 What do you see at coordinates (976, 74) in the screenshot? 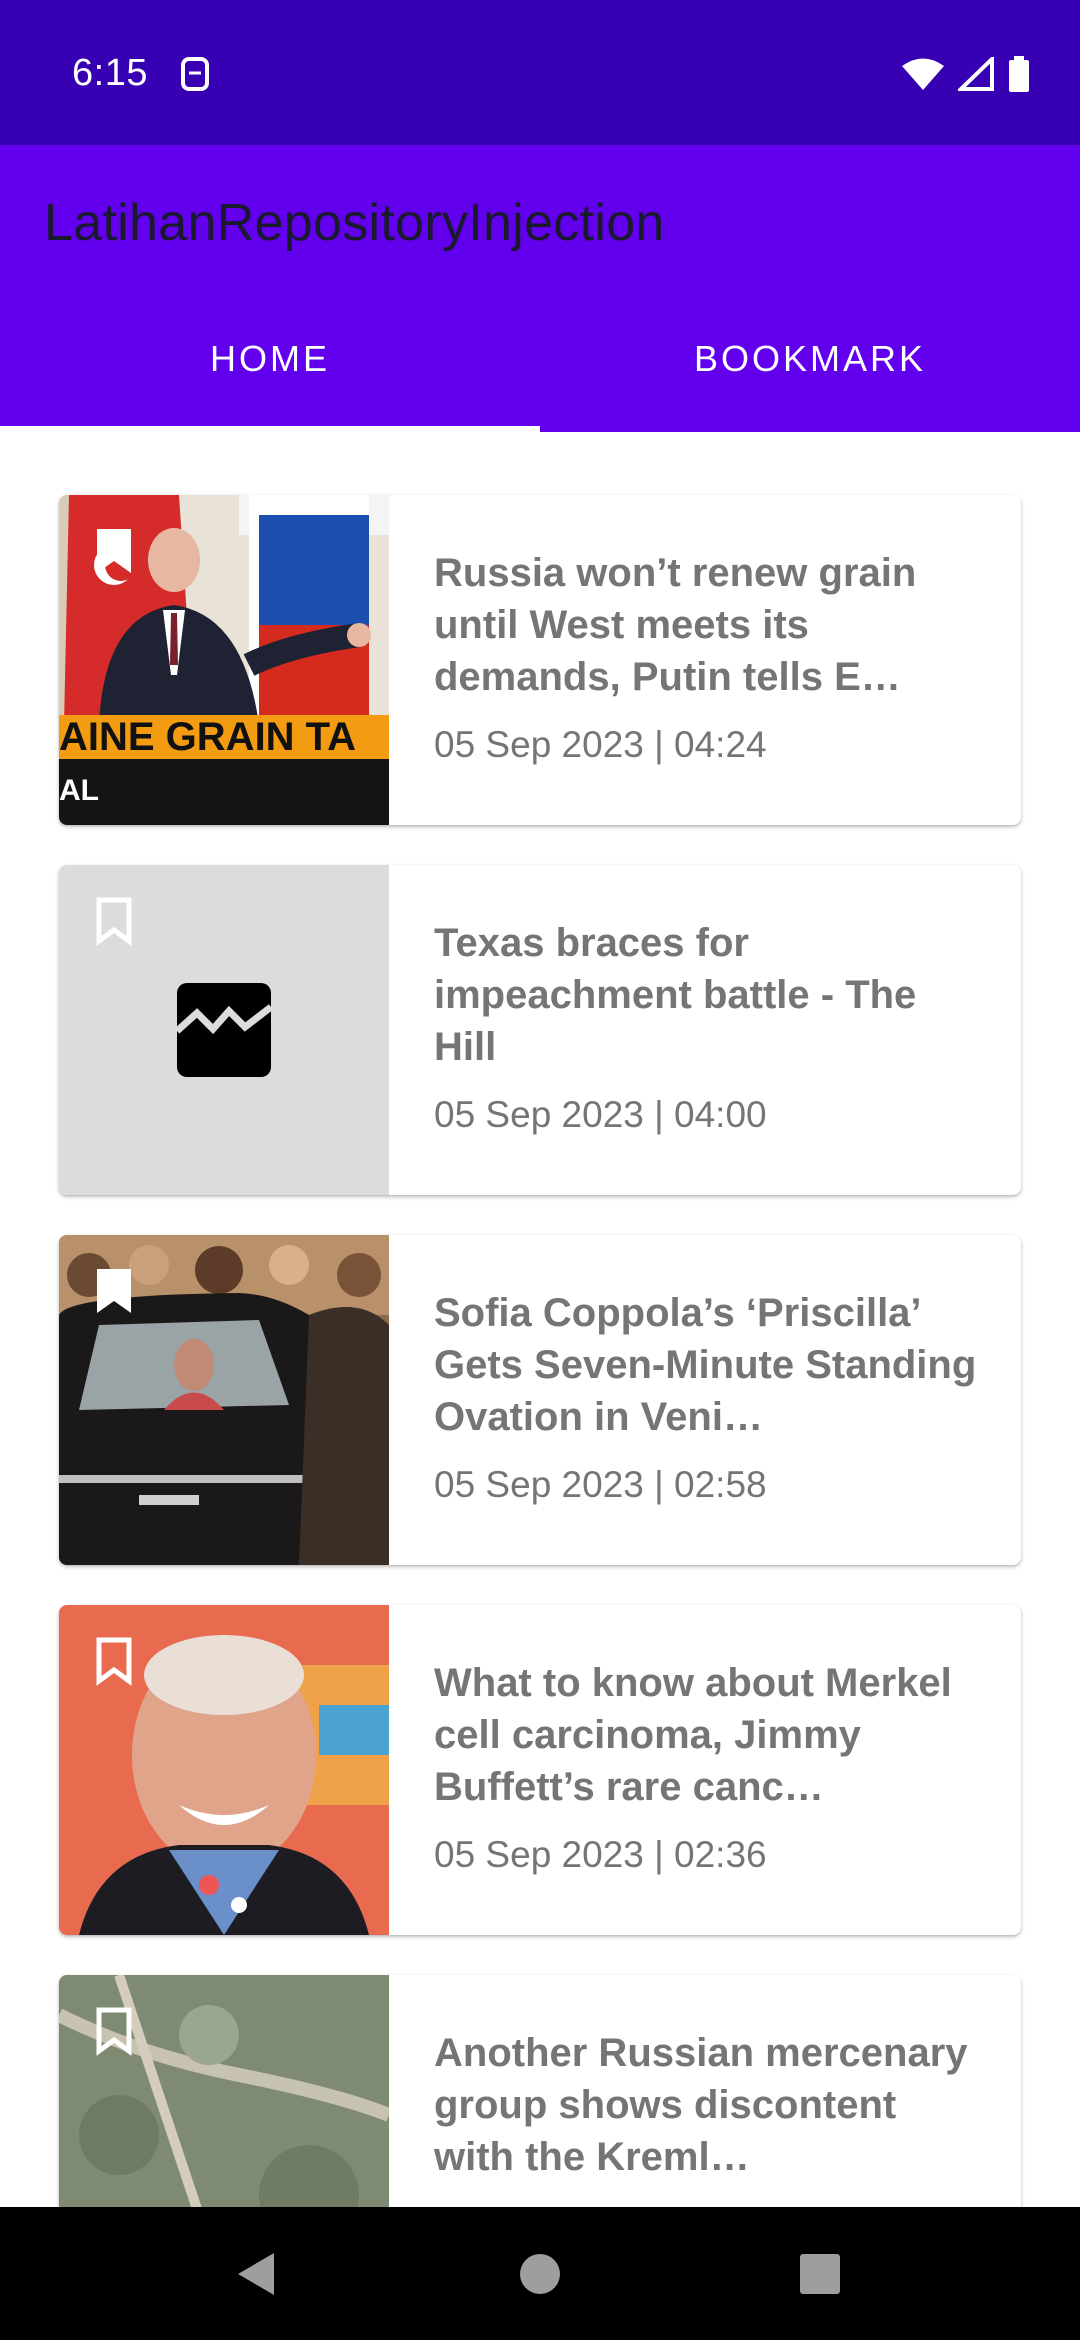
I see `signal-icon` at bounding box center [976, 74].